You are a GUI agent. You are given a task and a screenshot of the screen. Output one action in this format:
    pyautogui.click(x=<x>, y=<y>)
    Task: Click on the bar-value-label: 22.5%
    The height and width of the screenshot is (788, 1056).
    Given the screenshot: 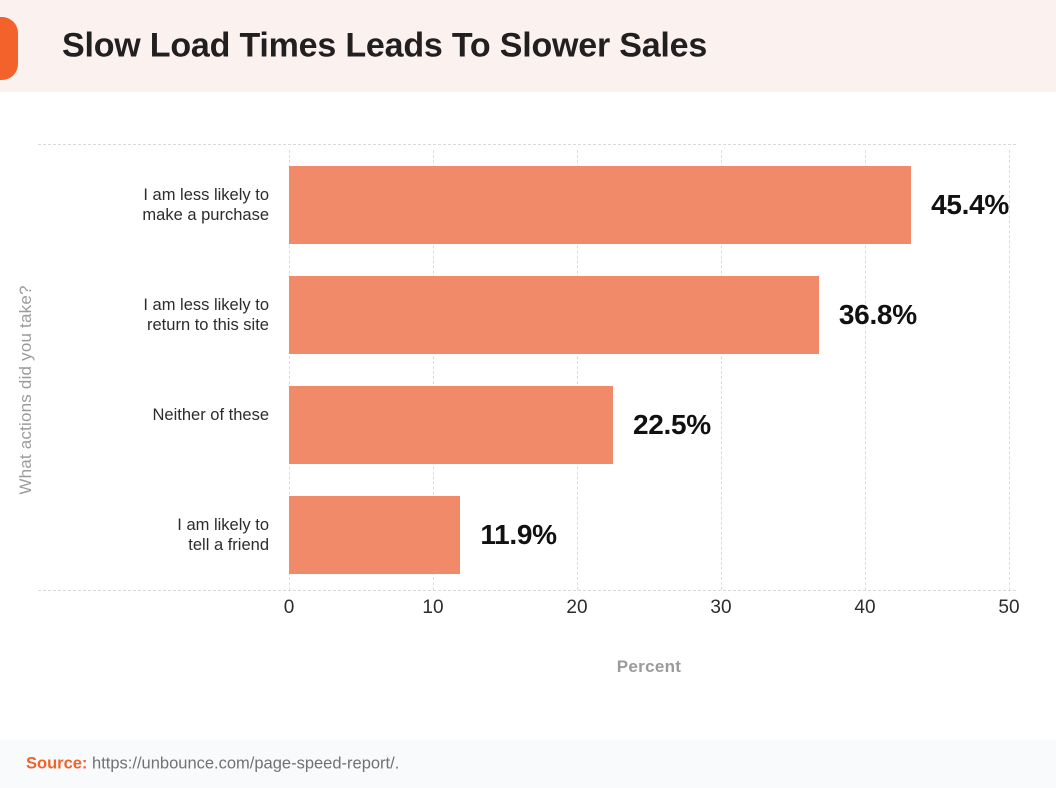 What is the action you would take?
    pyautogui.click(x=672, y=424)
    